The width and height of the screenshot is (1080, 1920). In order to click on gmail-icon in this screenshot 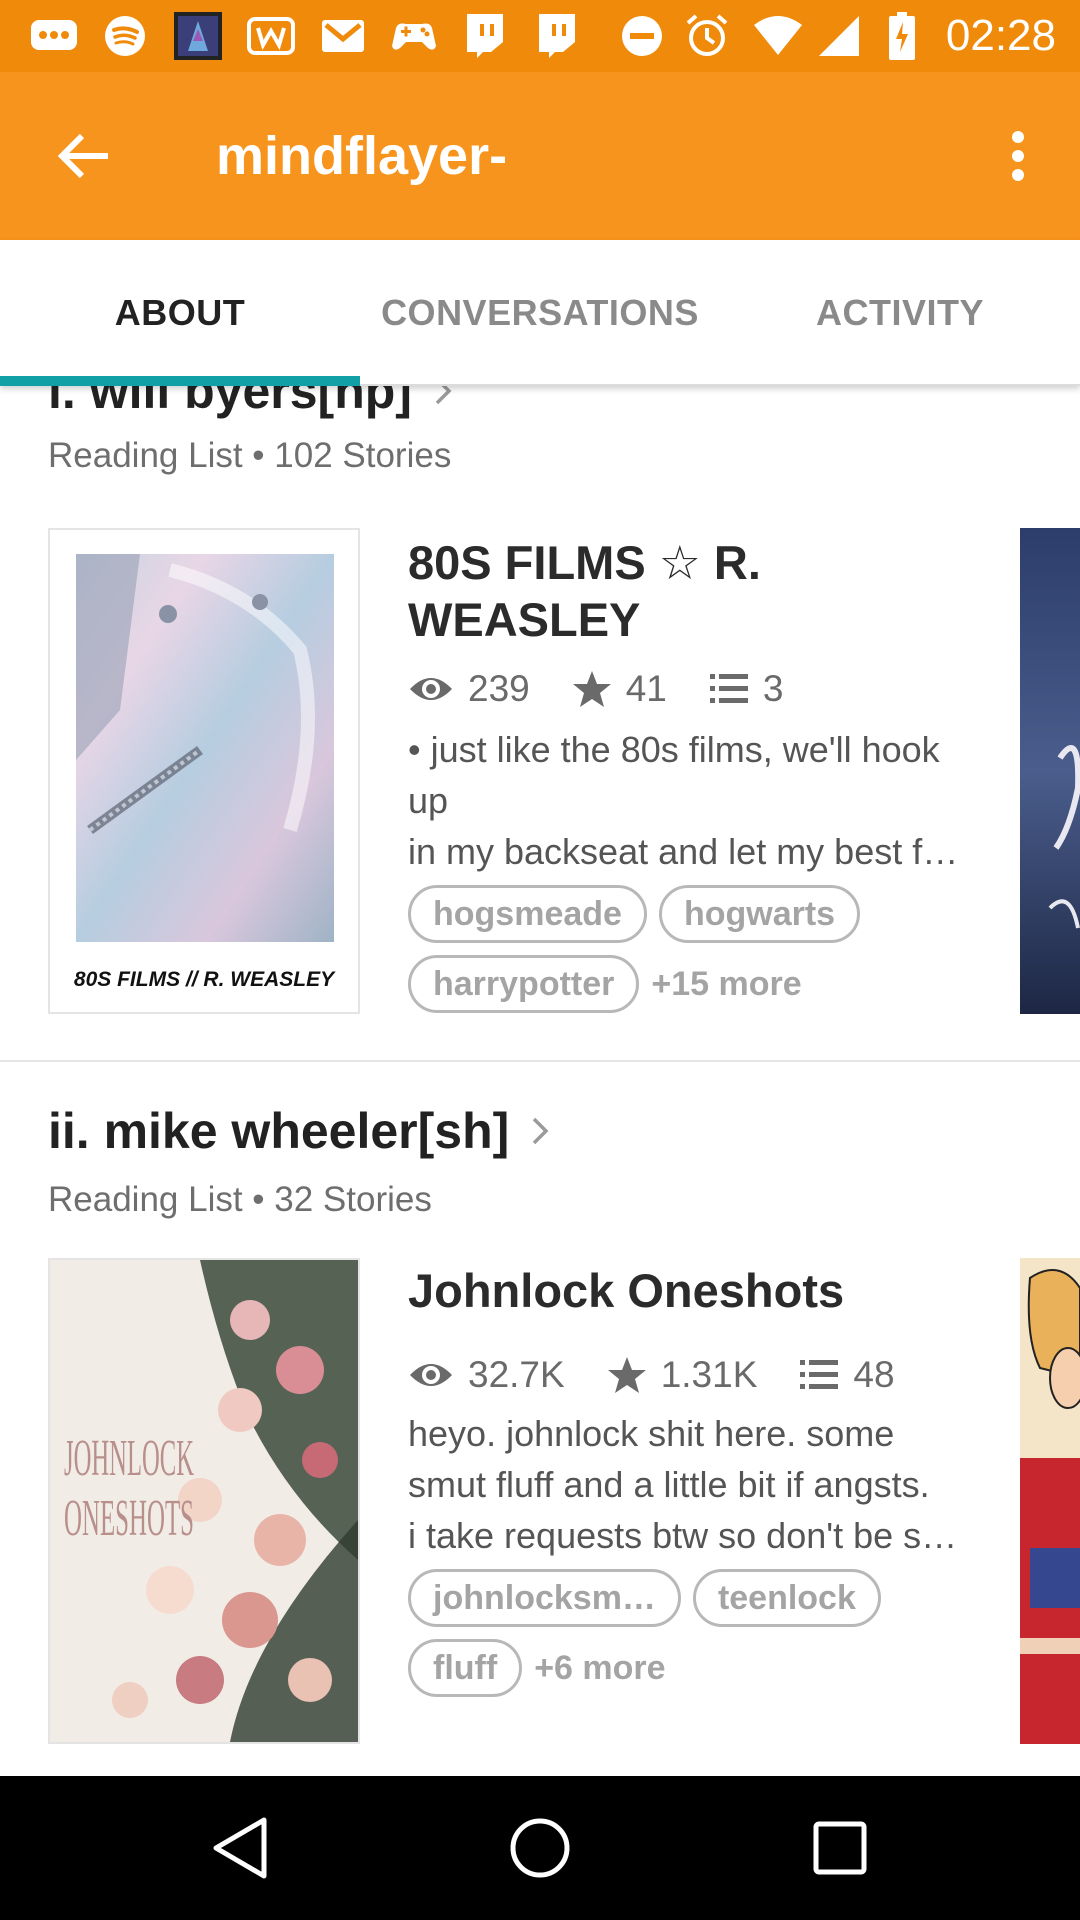, I will do `click(343, 36)`.